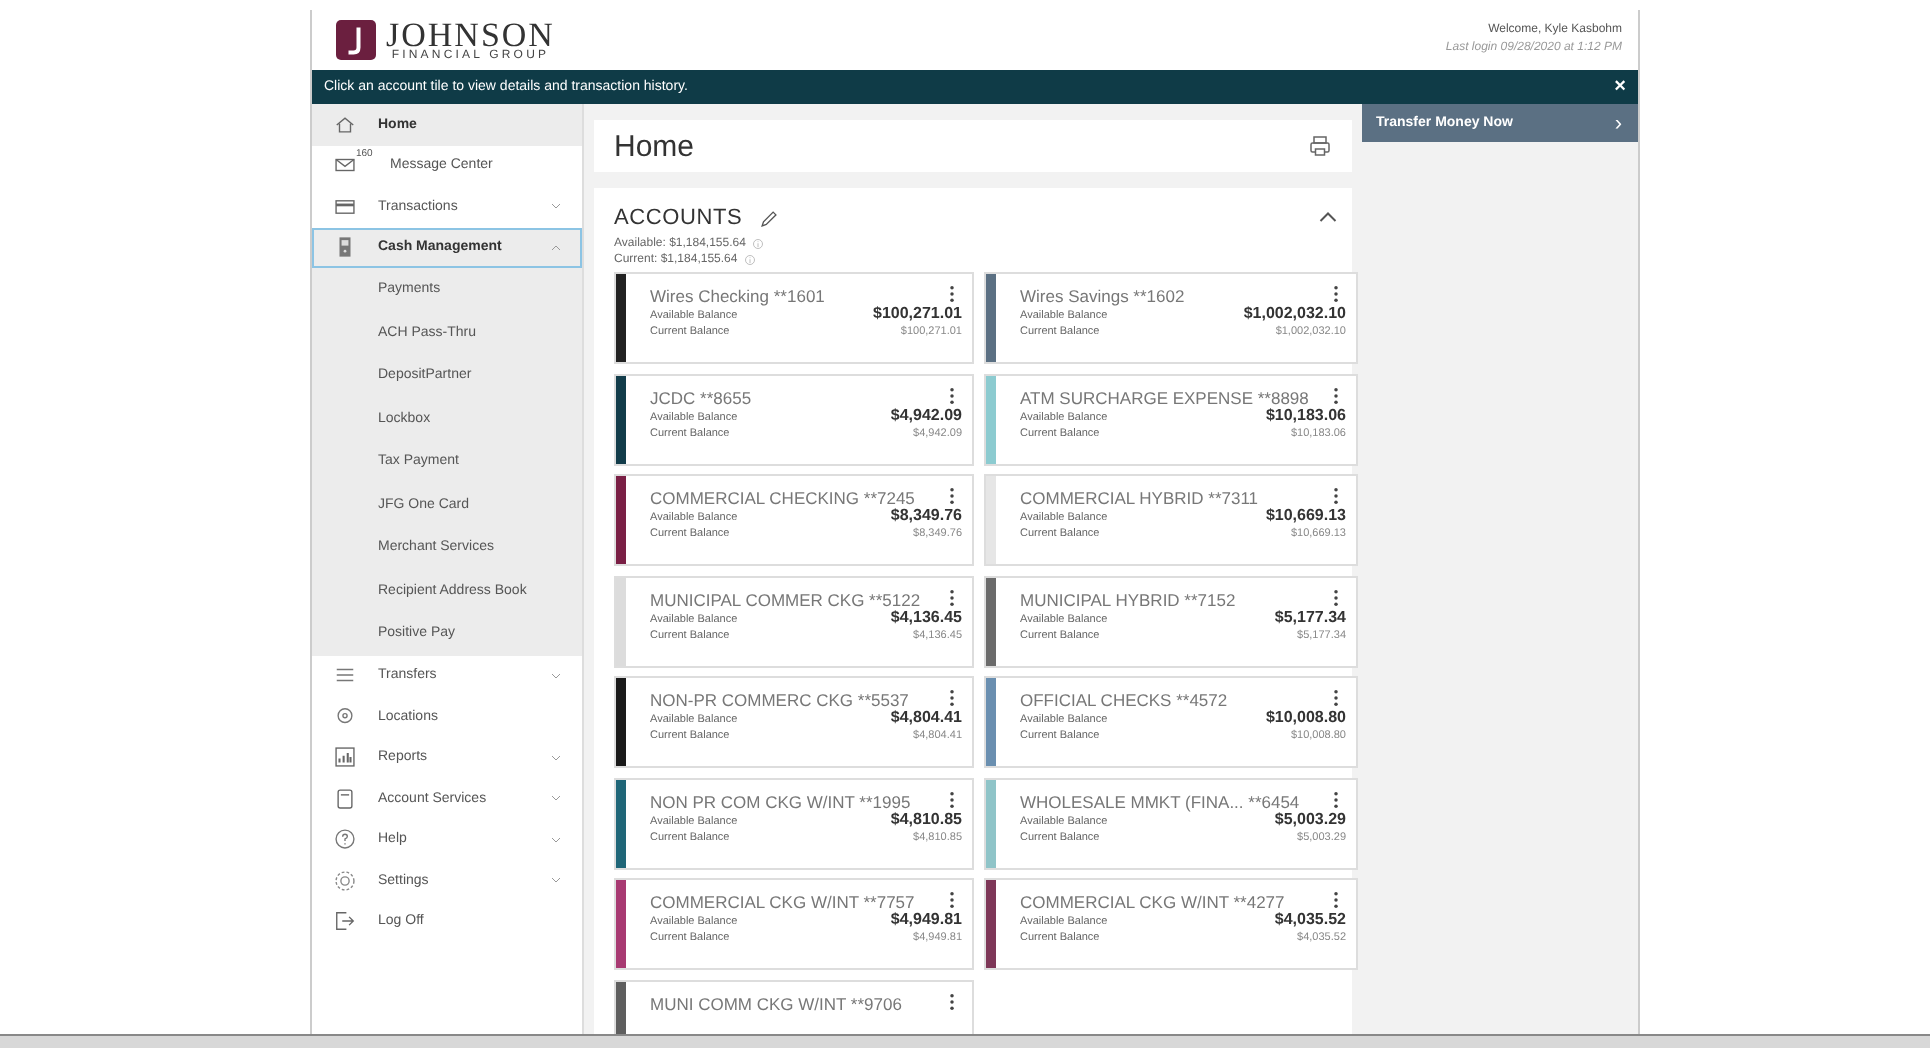  I want to click on help-icon, so click(345, 839).